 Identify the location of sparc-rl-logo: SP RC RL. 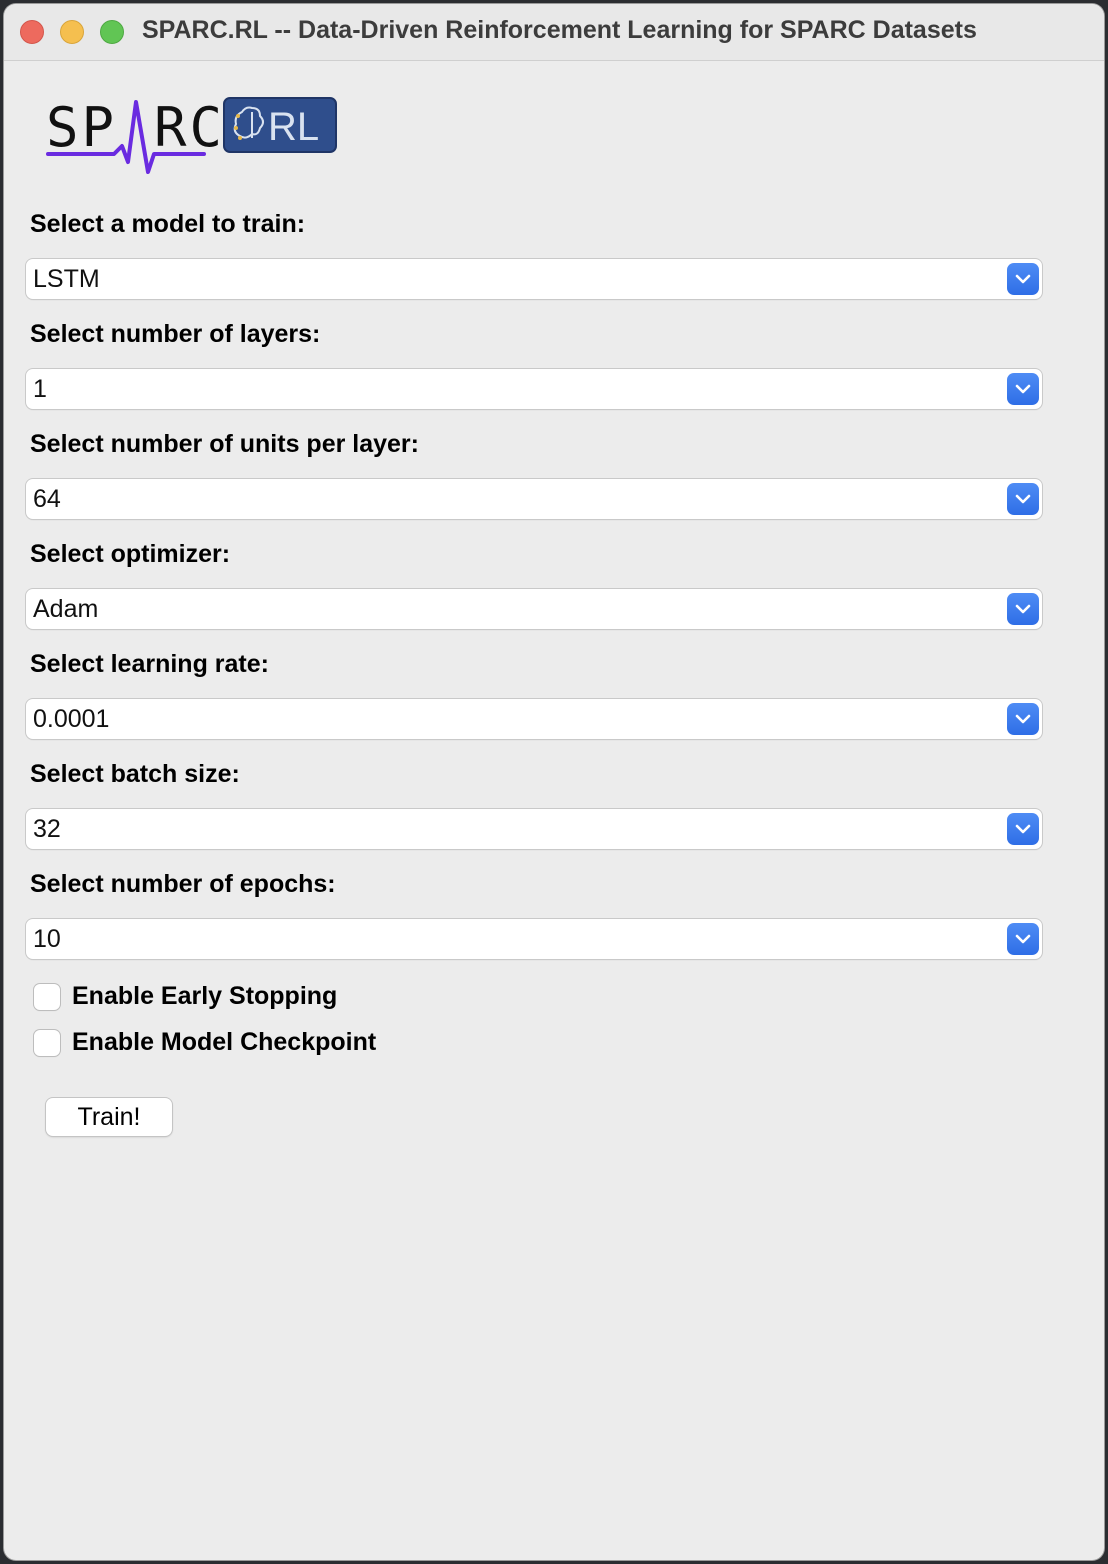
(194, 139).